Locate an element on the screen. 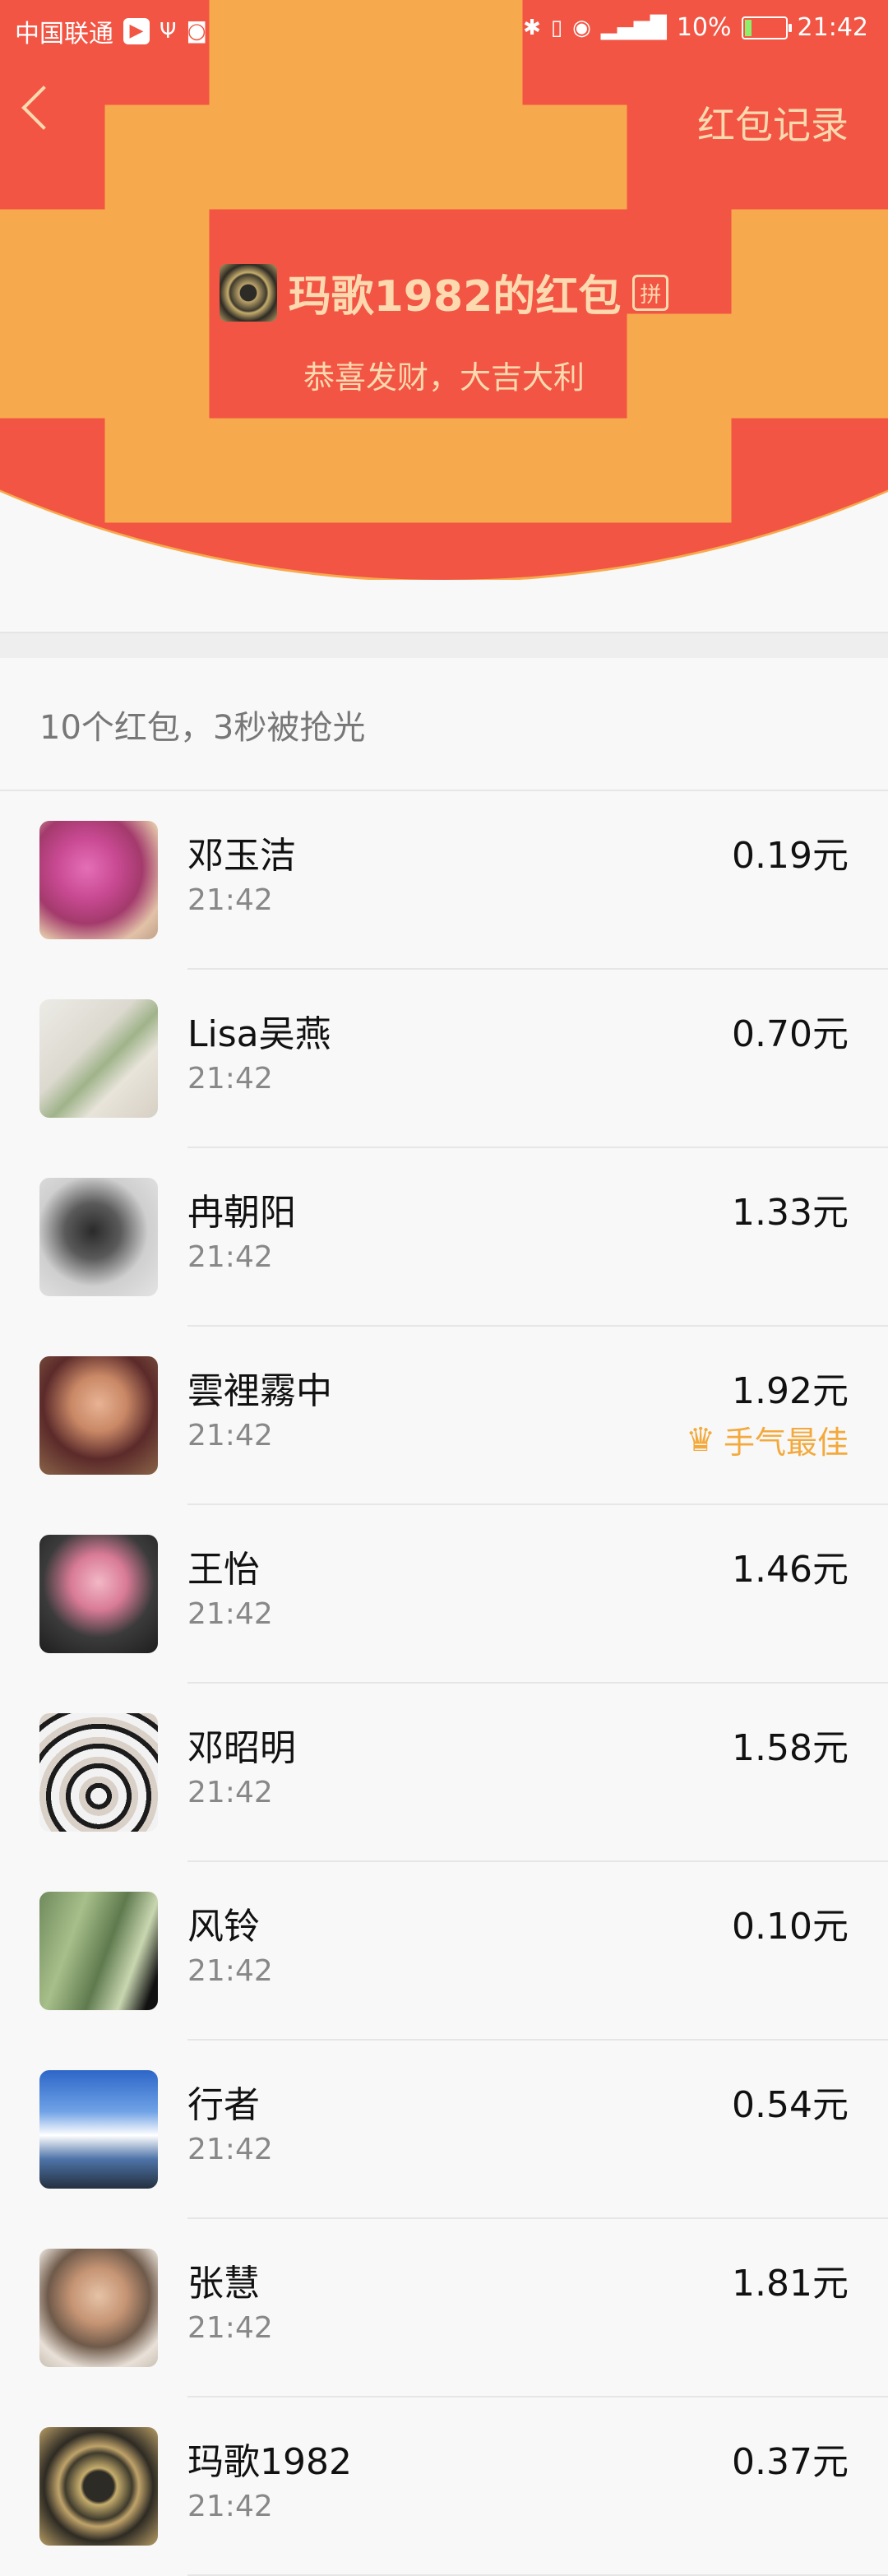 This screenshot has width=888, height=2576. title-row: 玛歌1982的红包 拼 is located at coordinates (444, 292).